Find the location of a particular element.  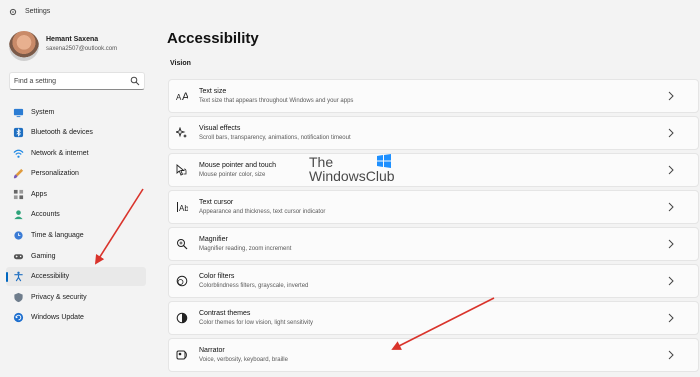

shield-icon is located at coordinates (18, 297).